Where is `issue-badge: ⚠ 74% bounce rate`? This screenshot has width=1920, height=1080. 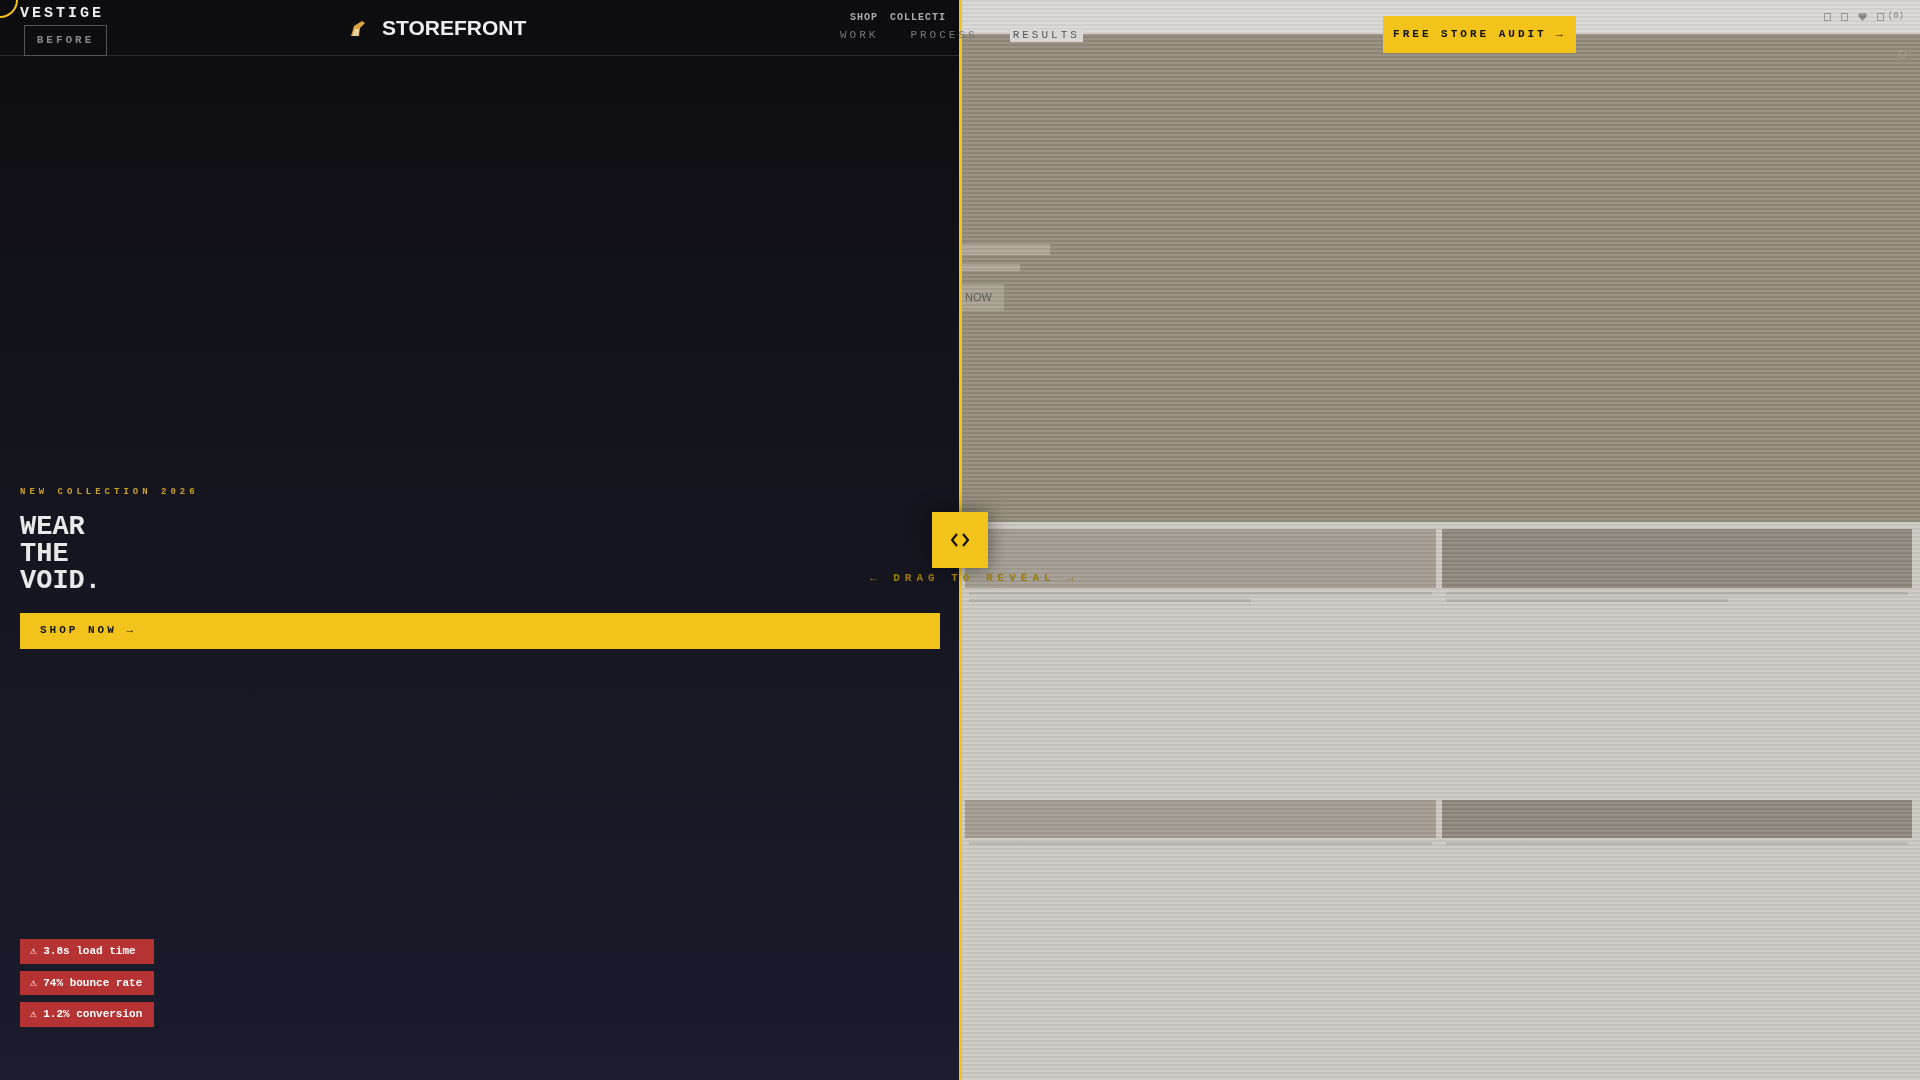
issue-badge: ⚠ 74% bounce rate is located at coordinates (87, 982).